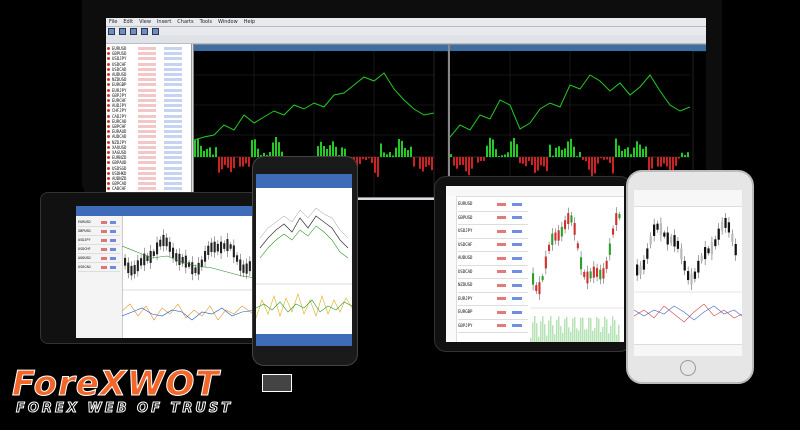 The height and width of the screenshot is (430, 800). What do you see at coordinates (493, 286) in the screenshot?
I see `quote-row: NZDUSD` at bounding box center [493, 286].